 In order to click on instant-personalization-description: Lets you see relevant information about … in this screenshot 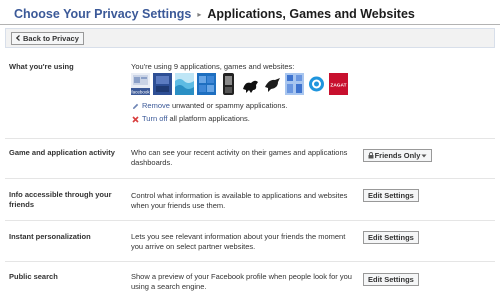, I will do `click(238, 241)`.